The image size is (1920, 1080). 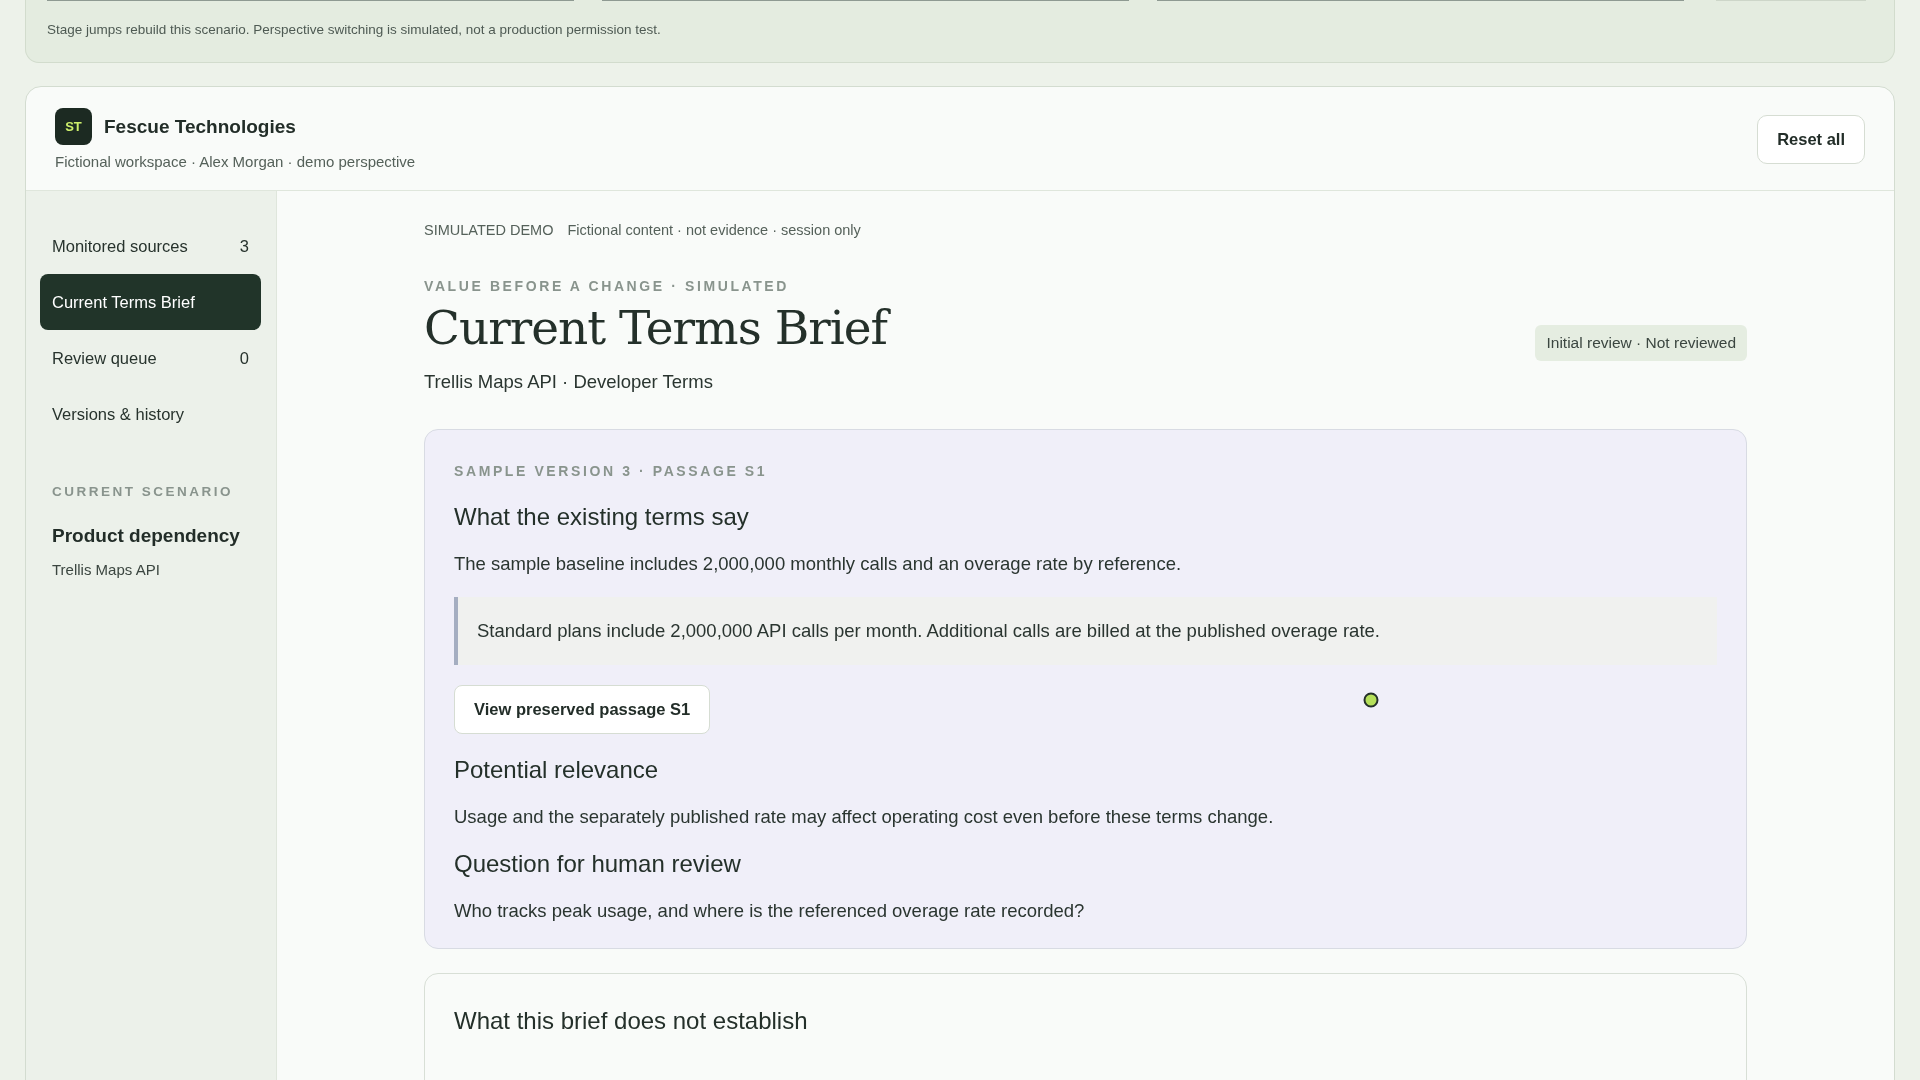 What do you see at coordinates (150, 246) in the screenshot?
I see `sidebar-item: Monitored sources 3` at bounding box center [150, 246].